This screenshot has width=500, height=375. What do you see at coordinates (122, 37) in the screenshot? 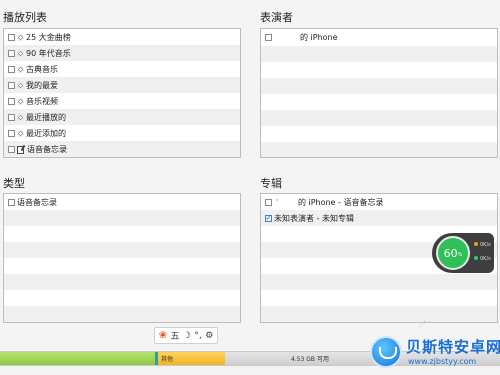
I see `playlist-item: 25 大金曲榜` at bounding box center [122, 37].